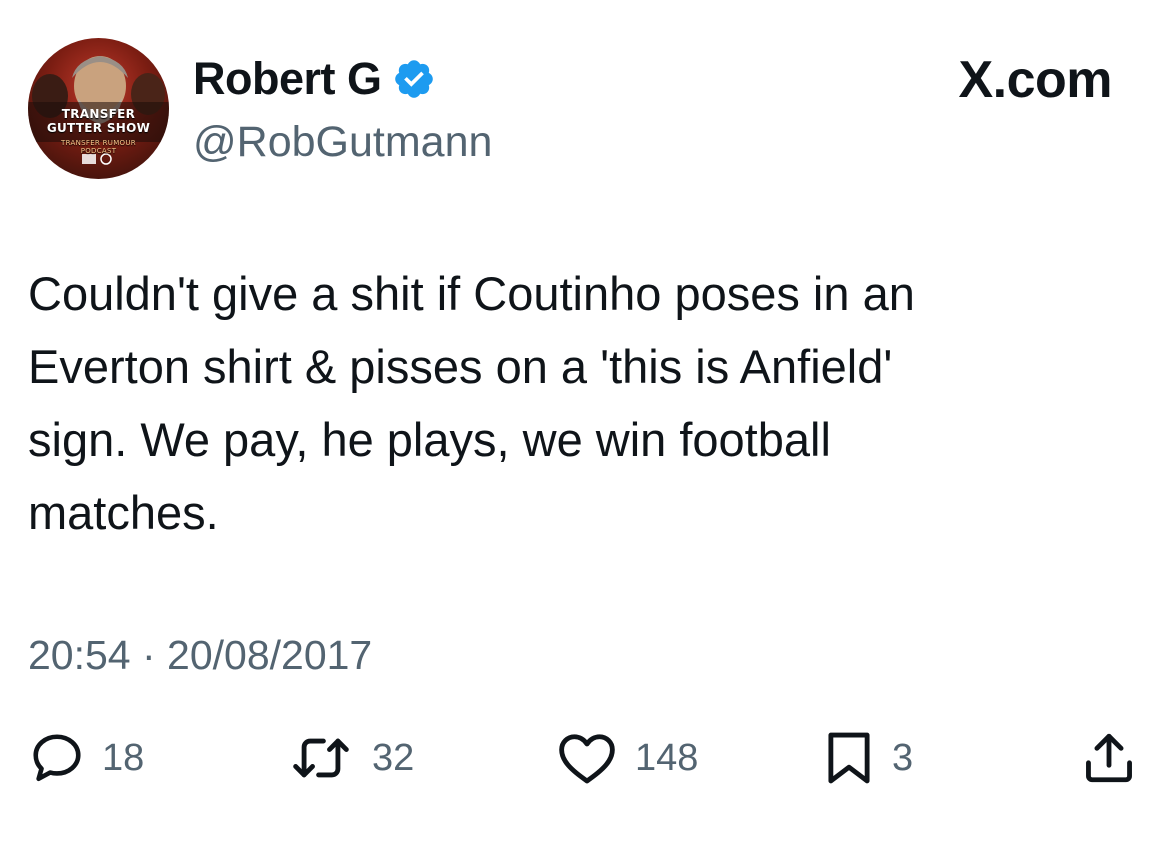  I want to click on like-button: 148, so click(626, 758).